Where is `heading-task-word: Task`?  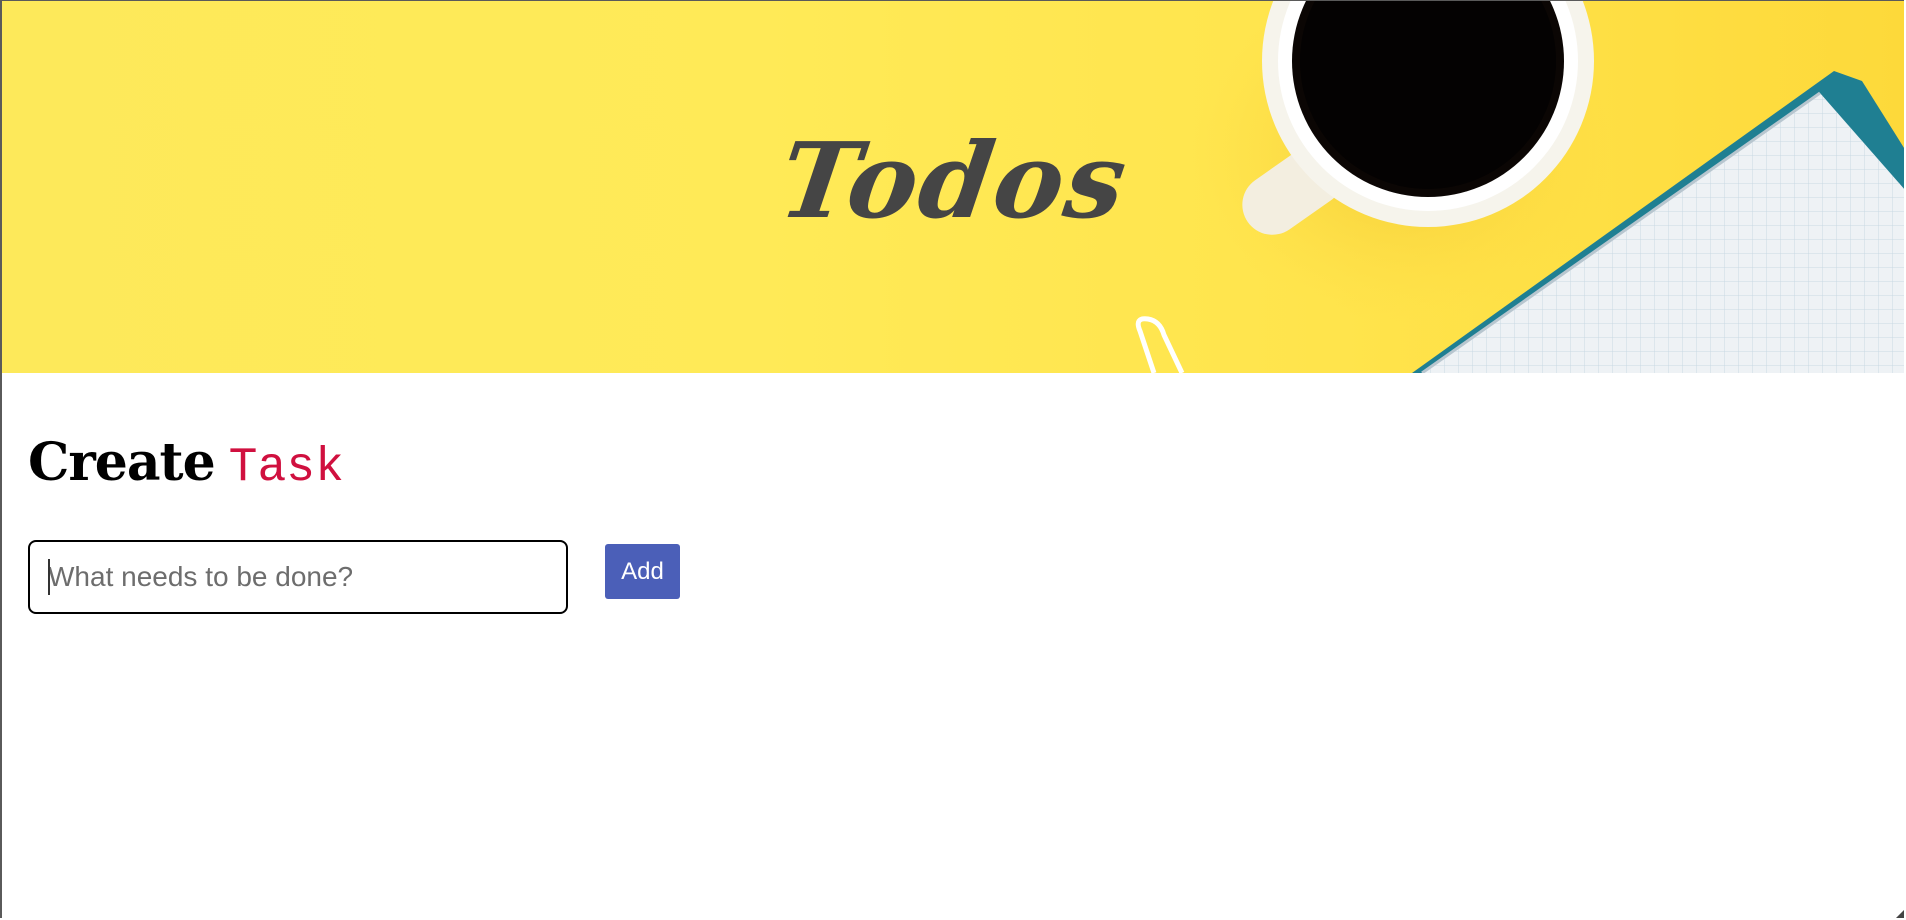 heading-task-word: Task is located at coordinates (286, 468).